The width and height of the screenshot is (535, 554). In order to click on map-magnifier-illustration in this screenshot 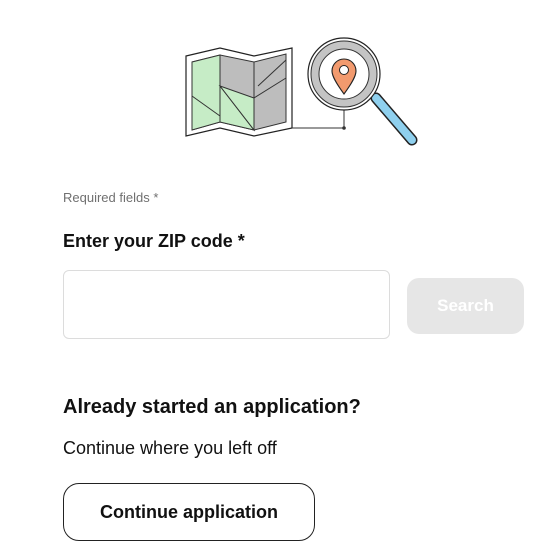, I will do `click(302, 94)`.